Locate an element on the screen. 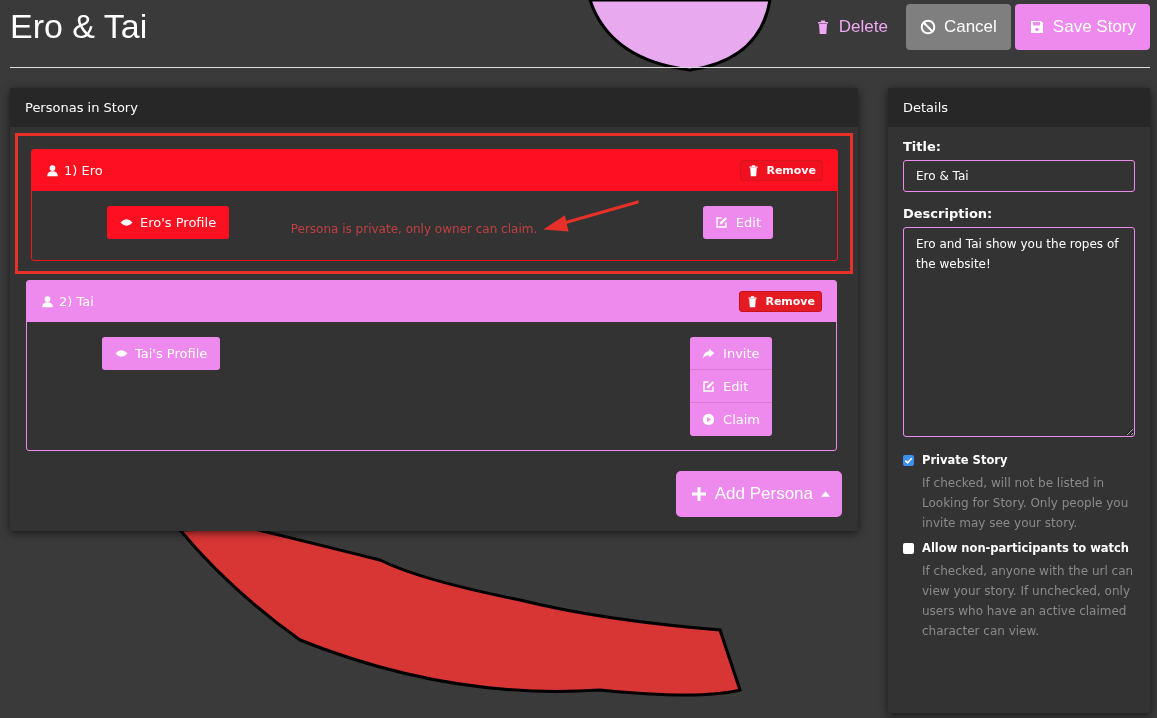 Image resolution: width=1157 pixels, height=718 pixels. title-input: Ero & Tai is located at coordinates (1019, 176).